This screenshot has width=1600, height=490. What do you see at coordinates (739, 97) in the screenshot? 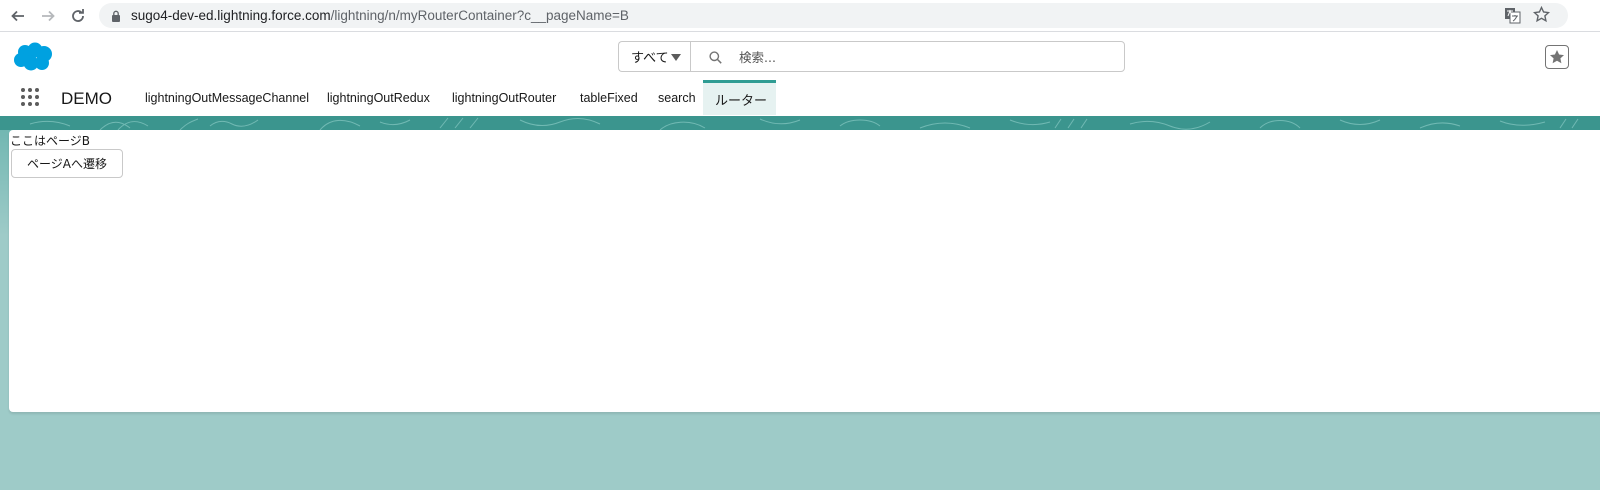
I see `tab-router: ルーター` at bounding box center [739, 97].